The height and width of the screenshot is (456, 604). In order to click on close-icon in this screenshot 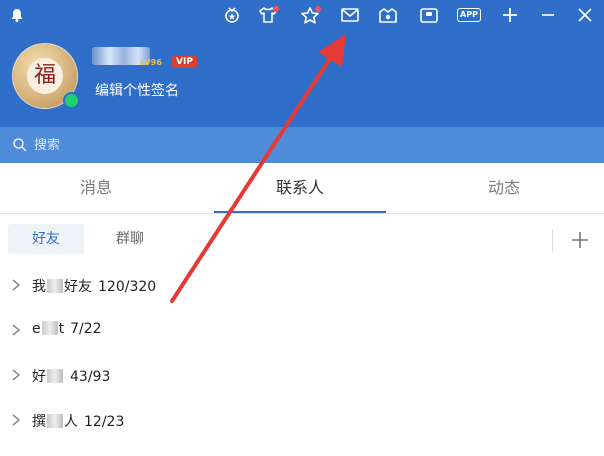, I will do `click(585, 15)`.